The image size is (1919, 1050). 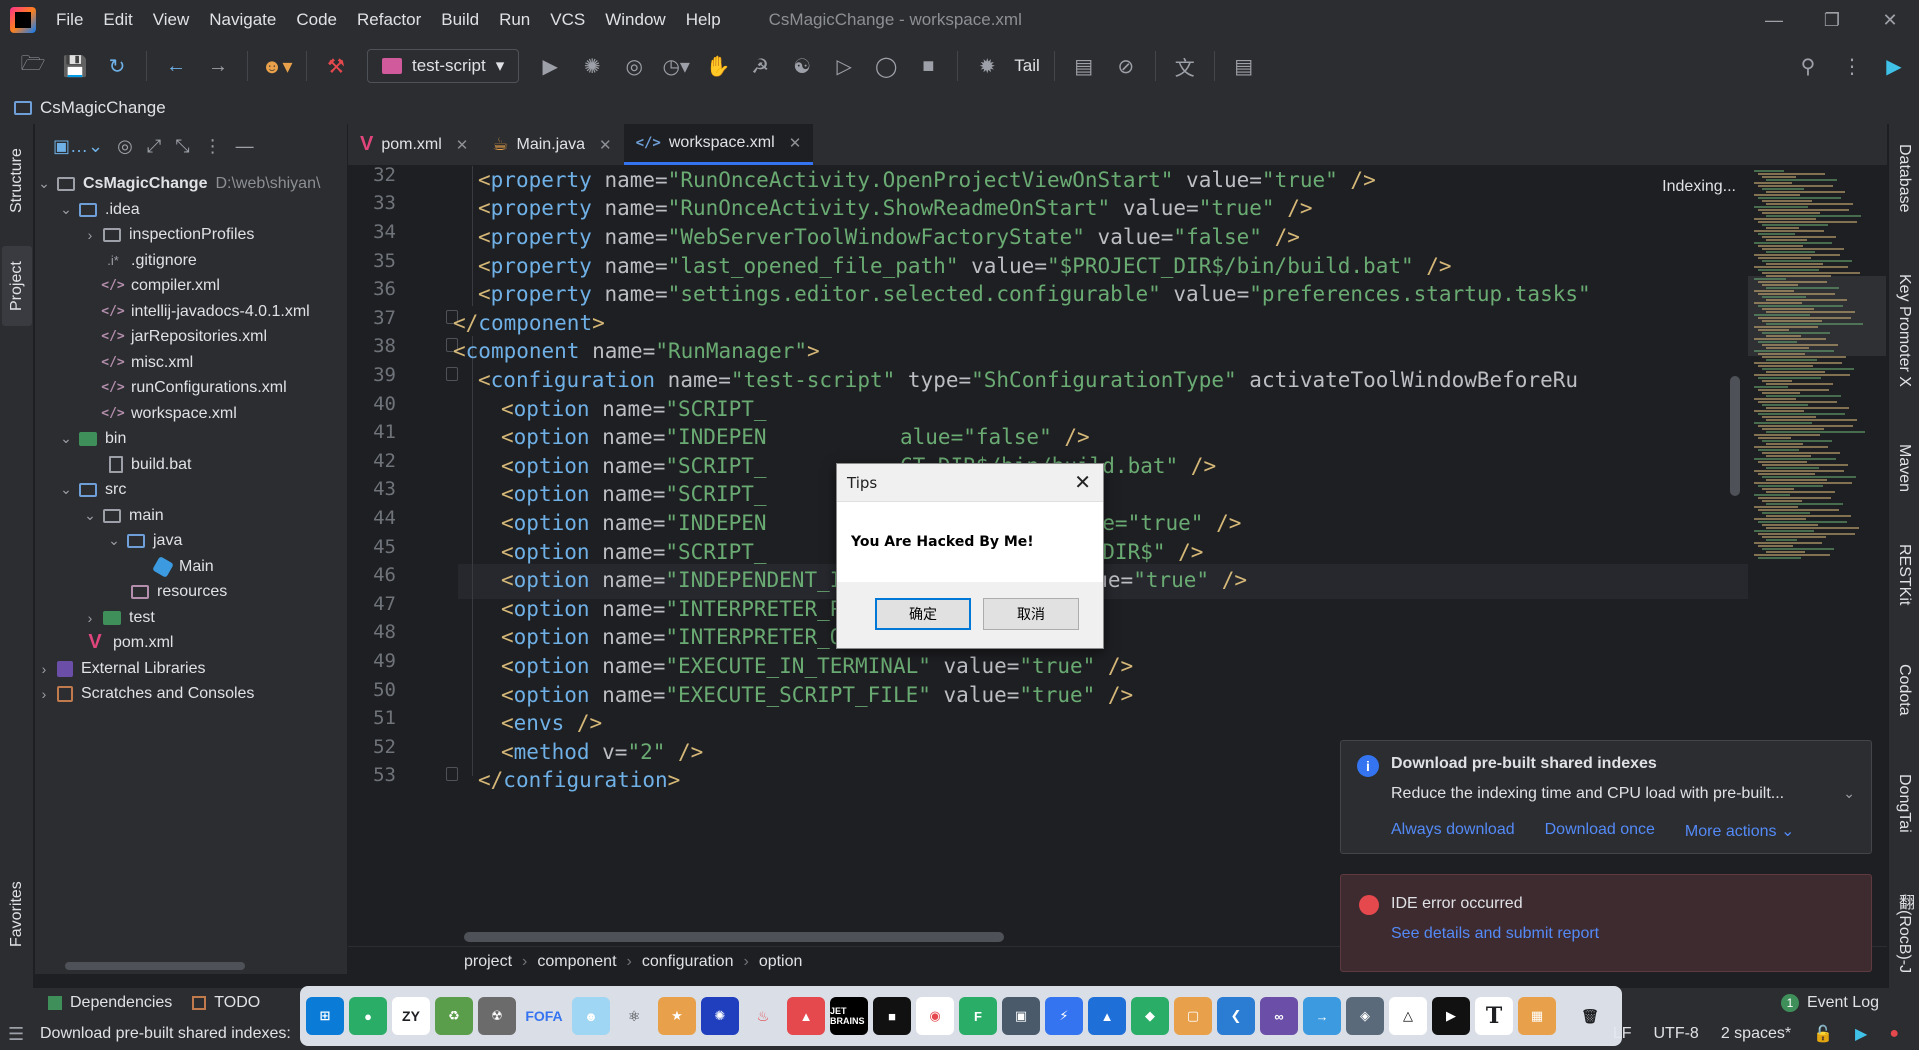 What do you see at coordinates (414, 144) in the screenshot?
I see `tab-pom-xml: V pom.xml ✕` at bounding box center [414, 144].